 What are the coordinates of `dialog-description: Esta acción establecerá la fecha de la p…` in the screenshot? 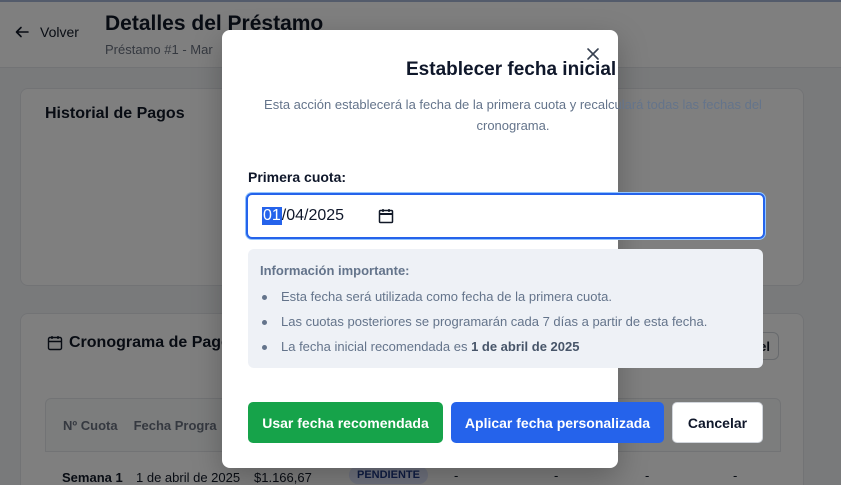 It's located at (513, 115).